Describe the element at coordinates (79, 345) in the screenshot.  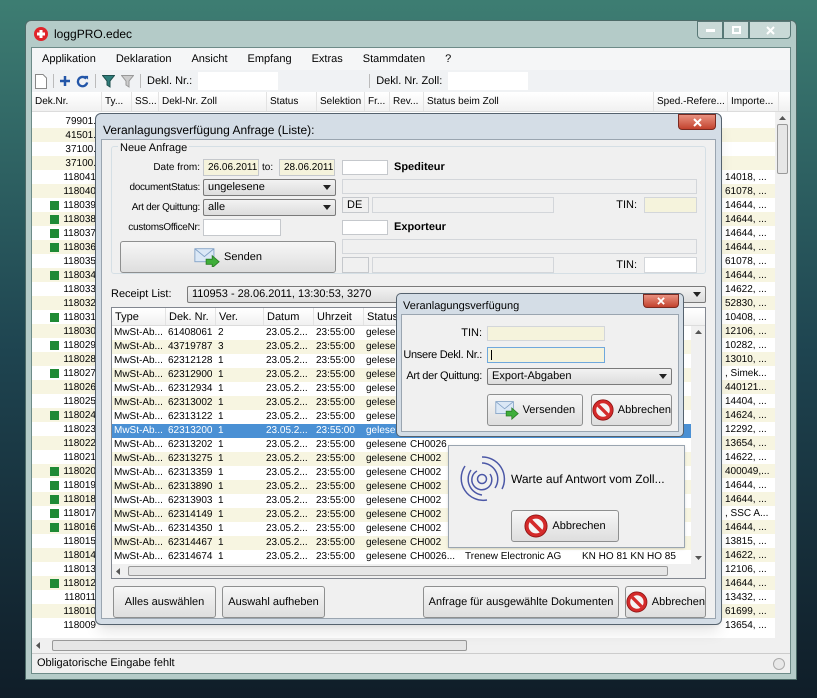
I see `table-cell-text: 118029` at that location.